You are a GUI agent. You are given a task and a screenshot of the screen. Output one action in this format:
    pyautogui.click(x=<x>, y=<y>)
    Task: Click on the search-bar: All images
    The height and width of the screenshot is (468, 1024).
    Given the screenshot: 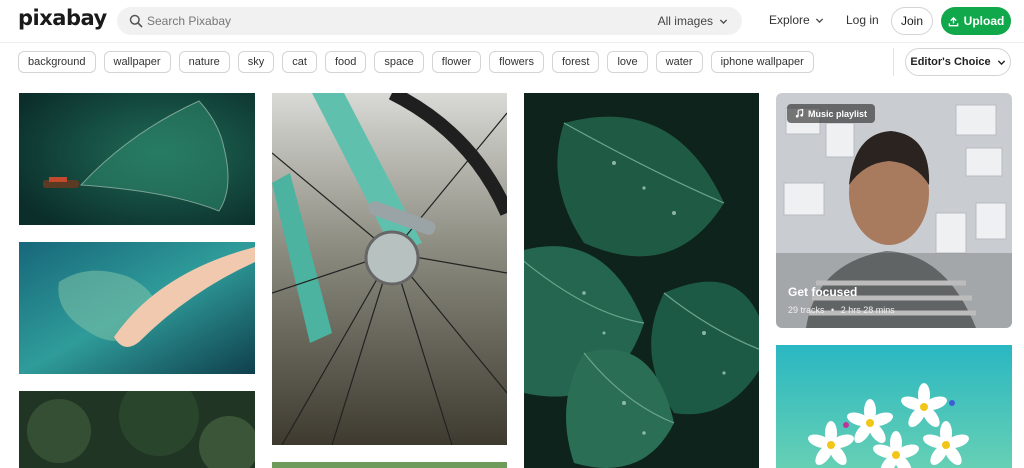 What is the action you would take?
    pyautogui.click(x=429, y=21)
    